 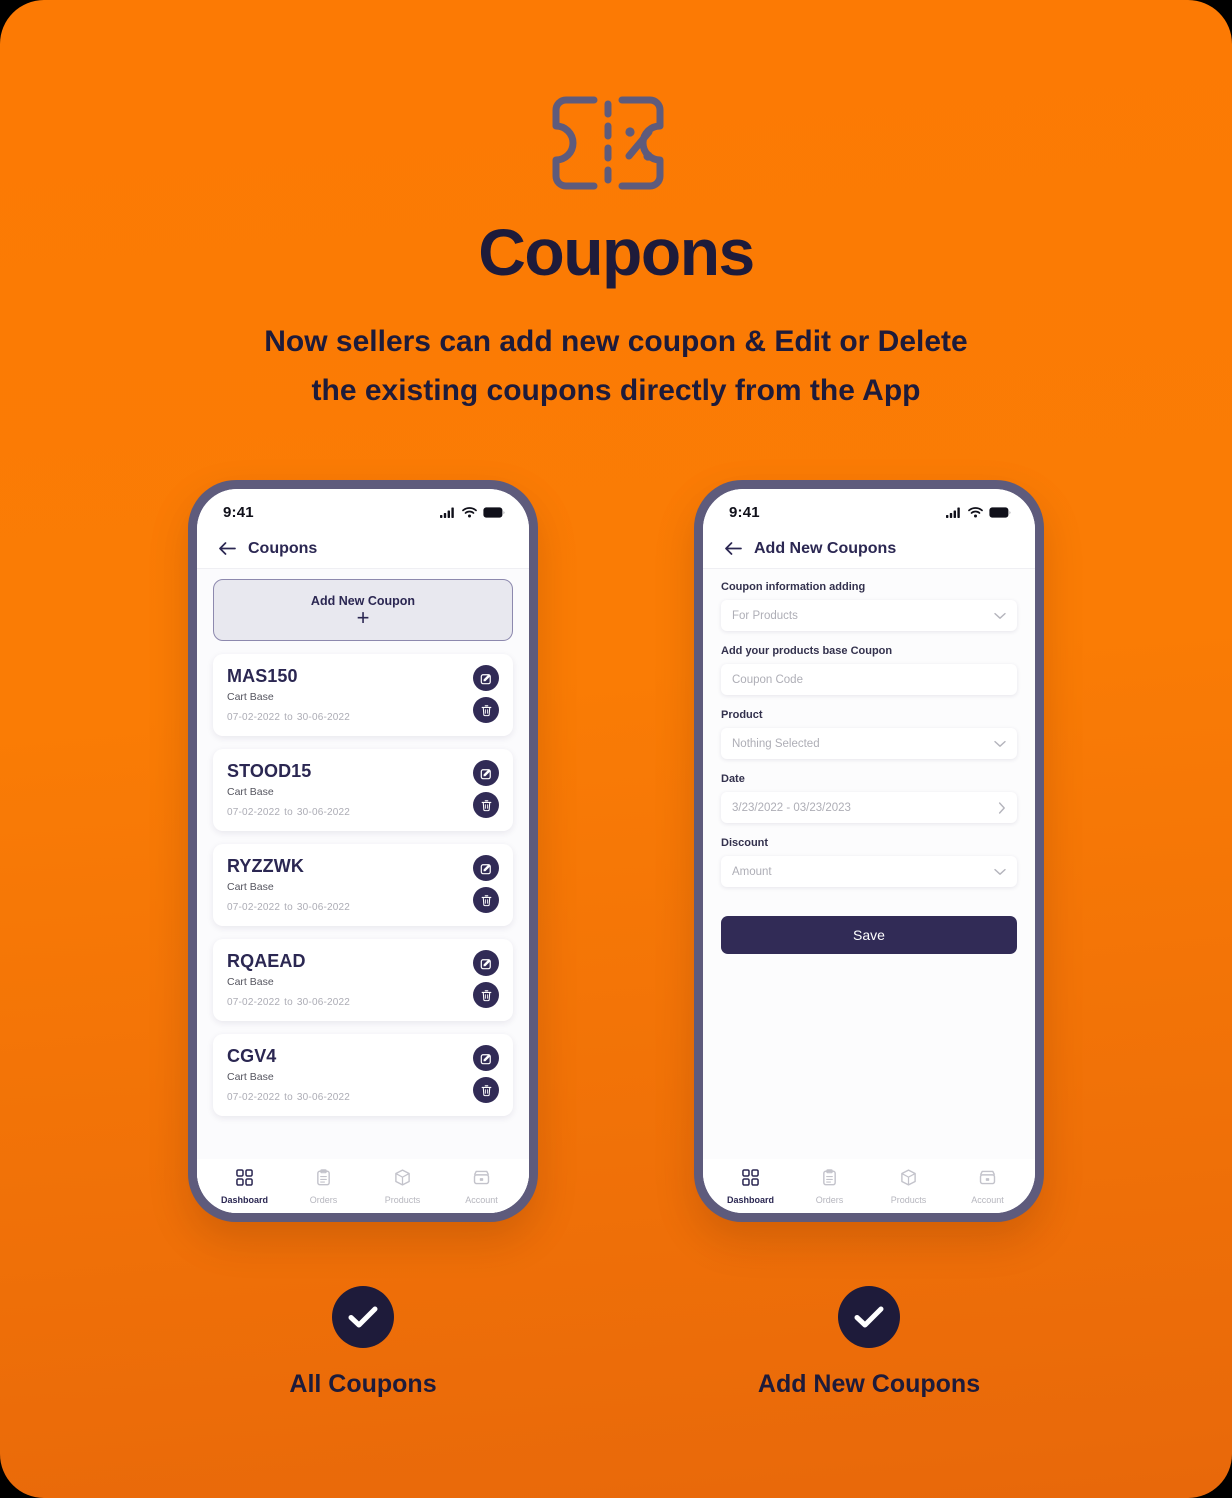 What do you see at coordinates (323, 1200) in the screenshot?
I see `nav-item-label: Orders` at bounding box center [323, 1200].